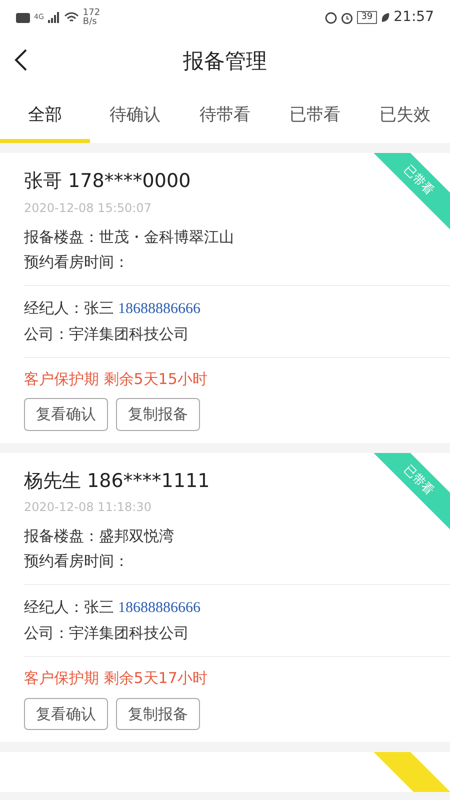 The height and width of the screenshot is (800, 450). I want to click on tab: 待带看, so click(225, 115).